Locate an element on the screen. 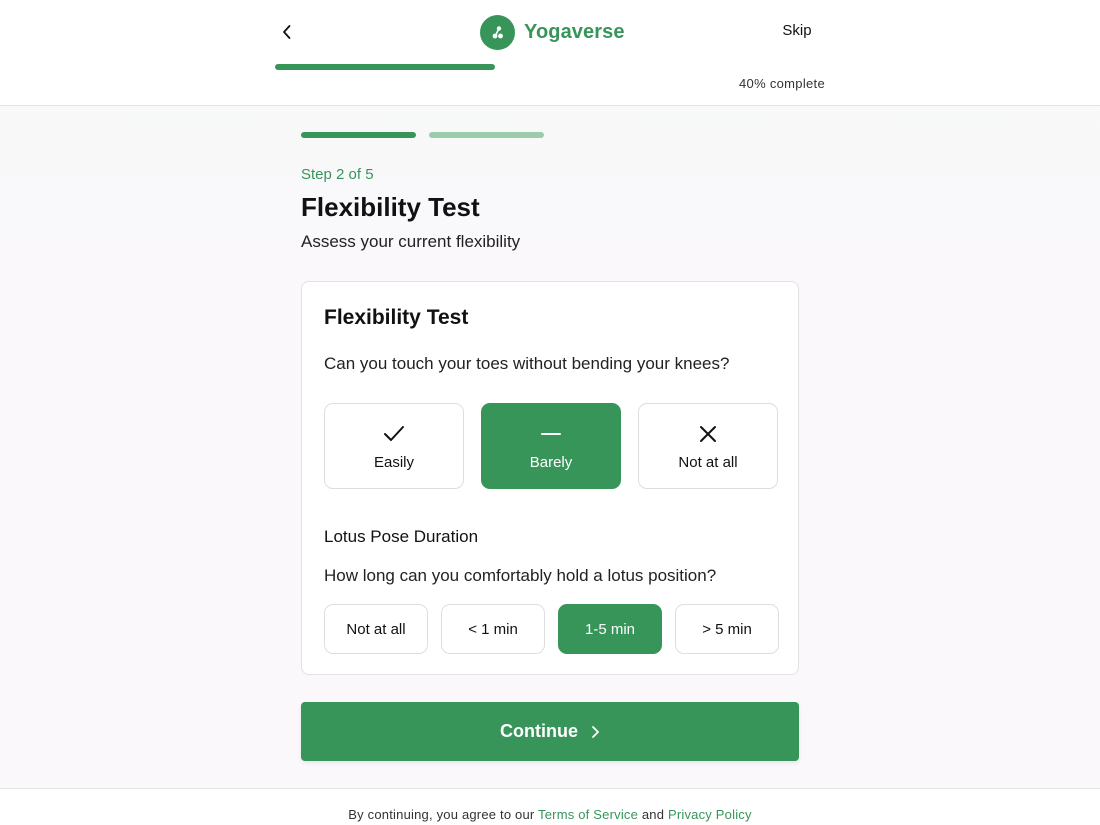 The height and width of the screenshot is (825, 1100). footer-and: and is located at coordinates (653, 814).